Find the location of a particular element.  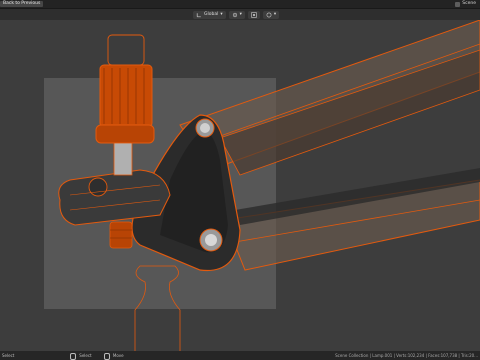

pivot-icon is located at coordinates (234, 14).